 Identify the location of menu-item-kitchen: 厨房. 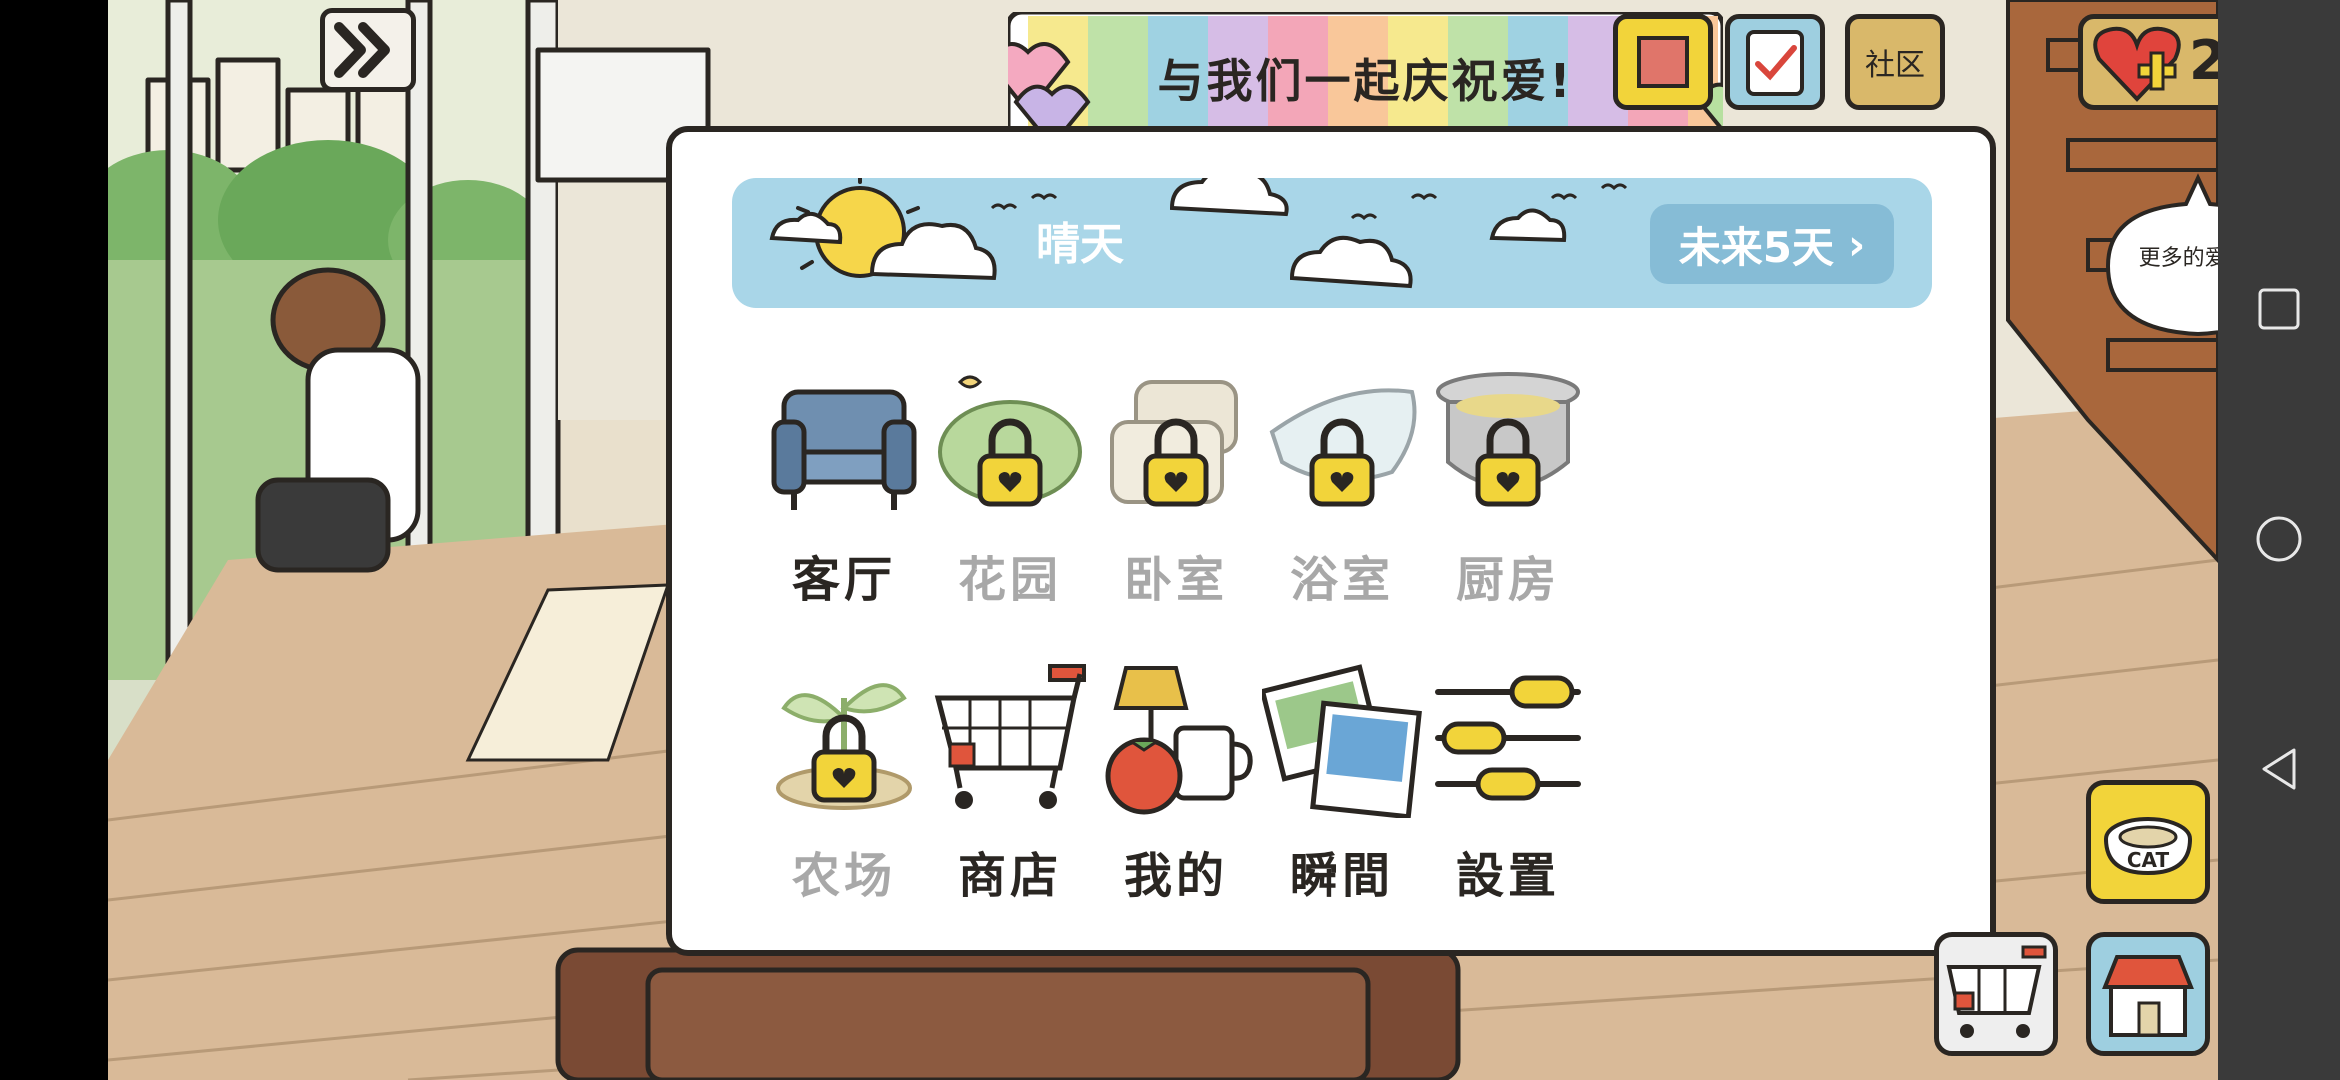
(1508, 492).